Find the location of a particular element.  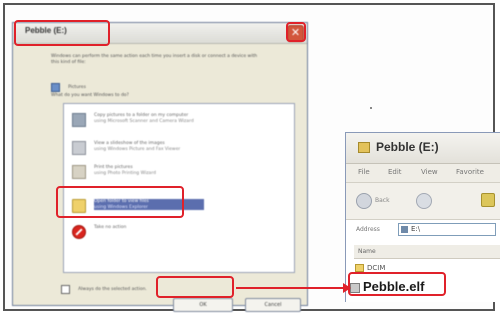

always-do-label: Always do the selected action. is located at coordinates (112, 289).